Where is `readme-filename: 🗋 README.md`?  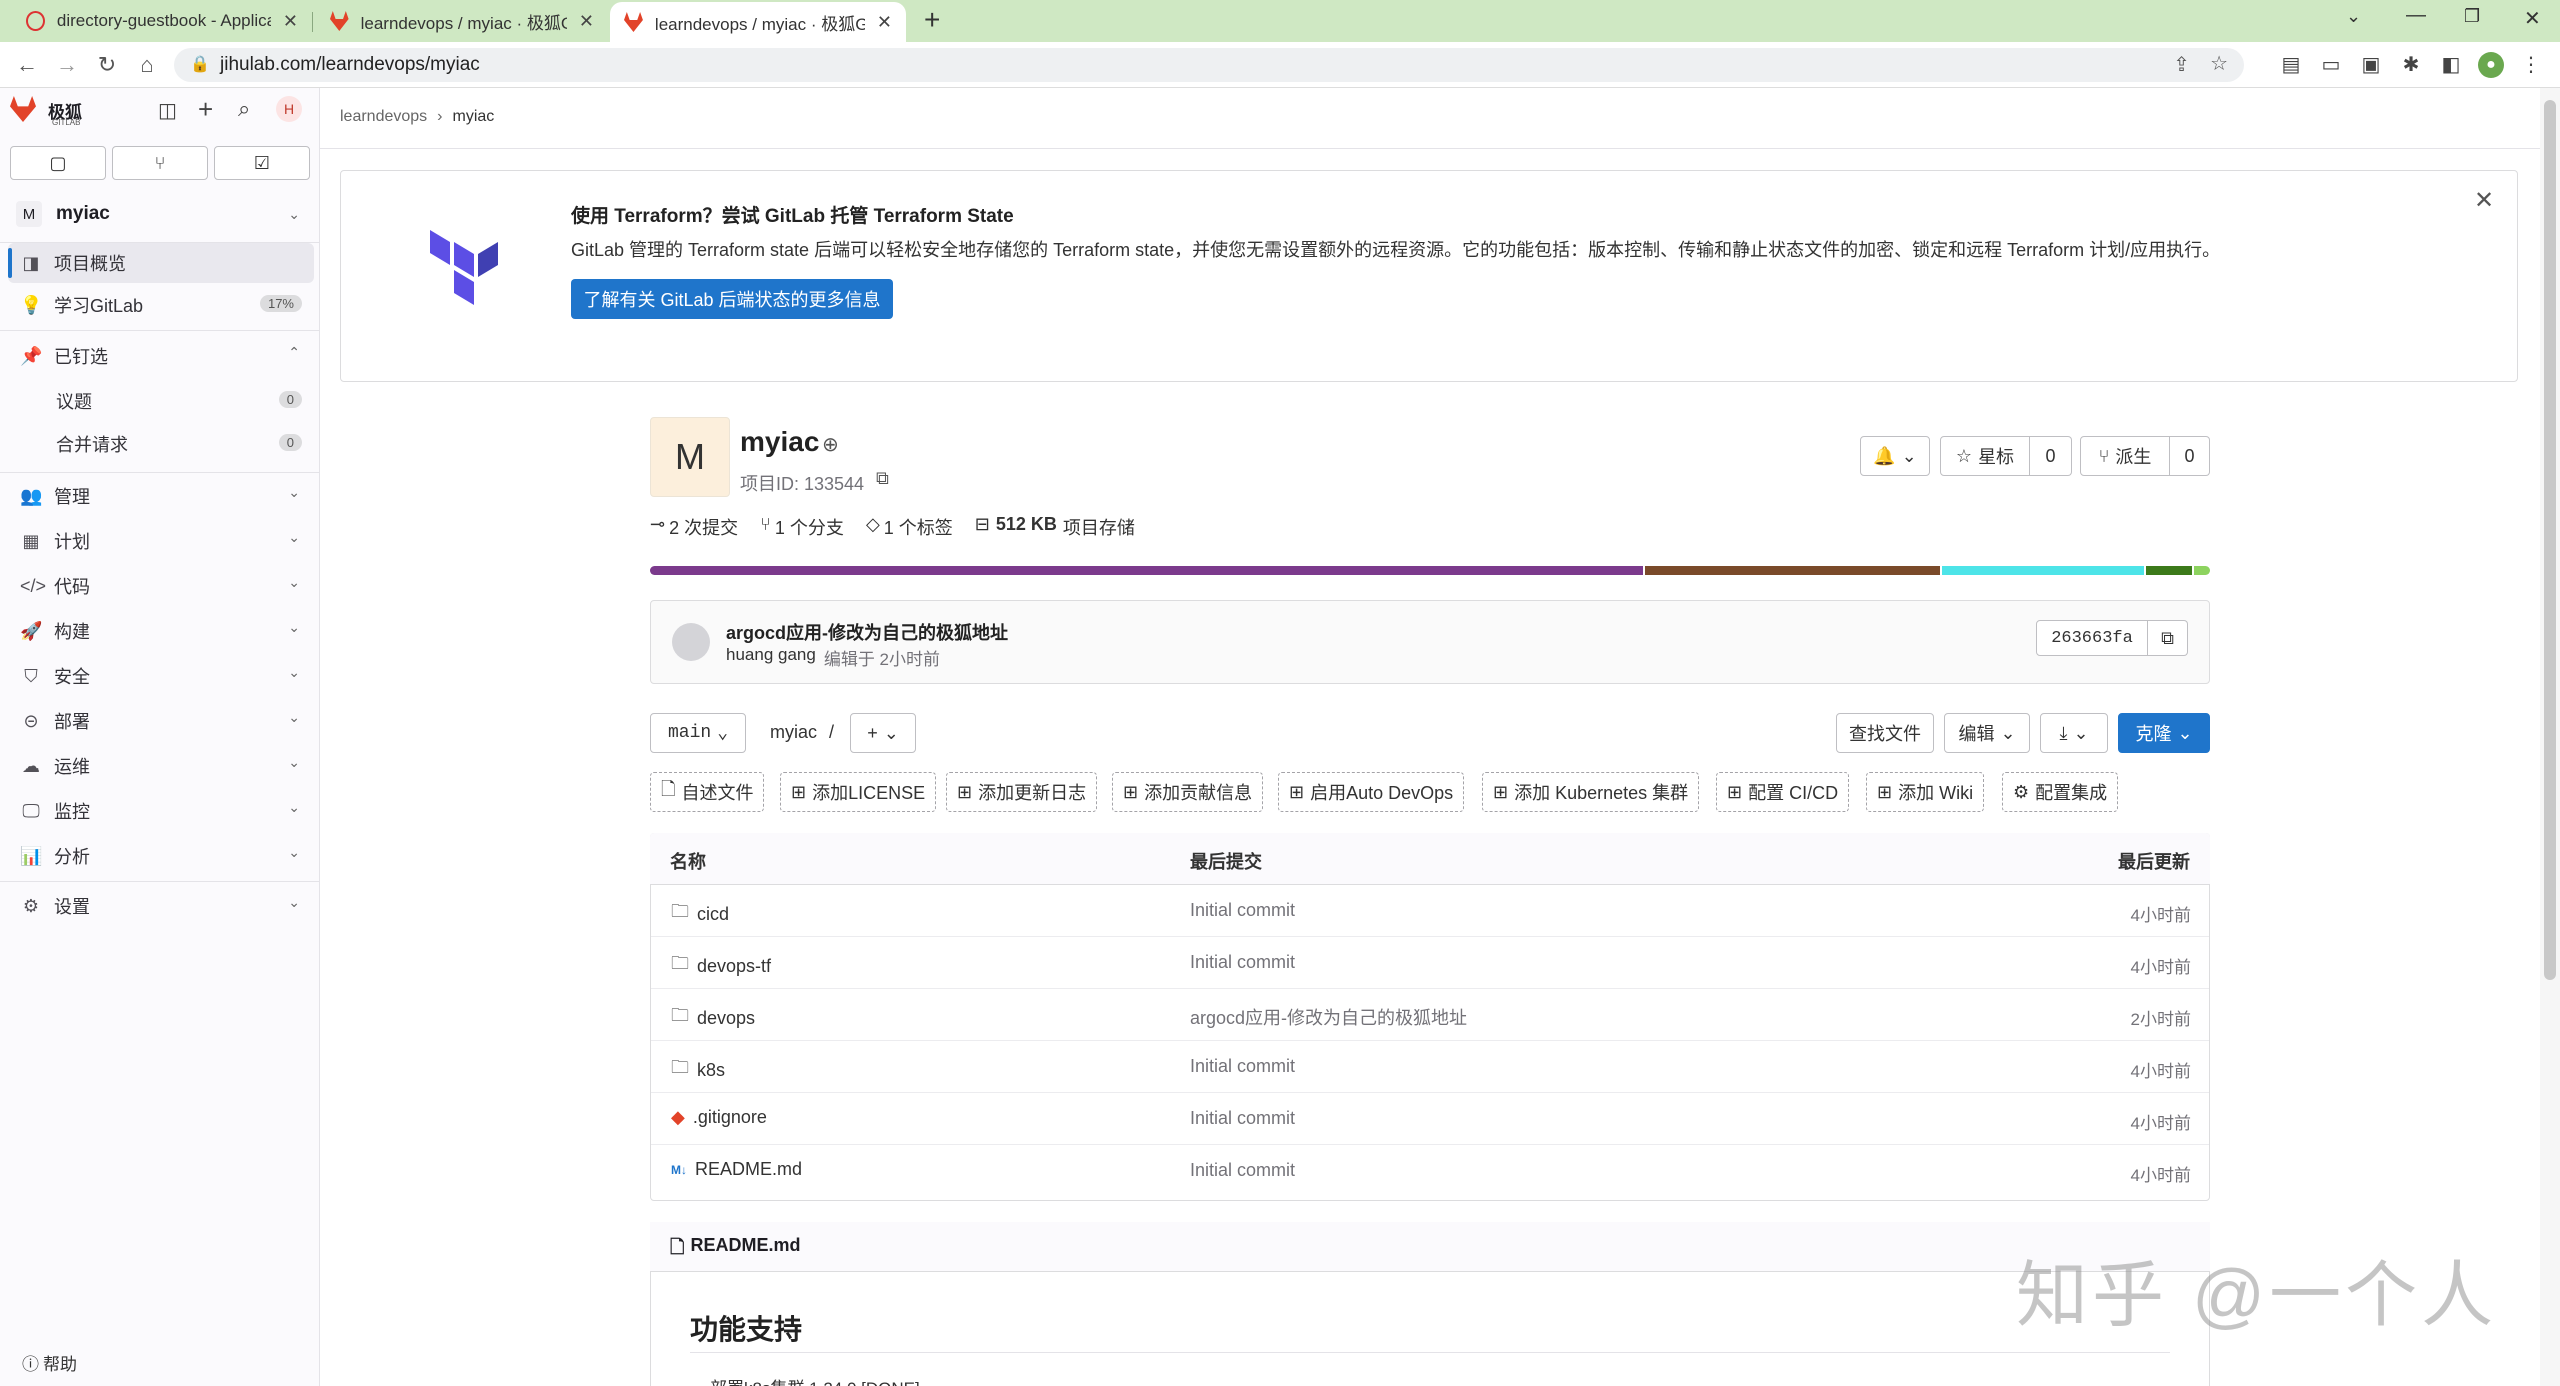
readme-filename: 🗋 README.md is located at coordinates (735, 1250).